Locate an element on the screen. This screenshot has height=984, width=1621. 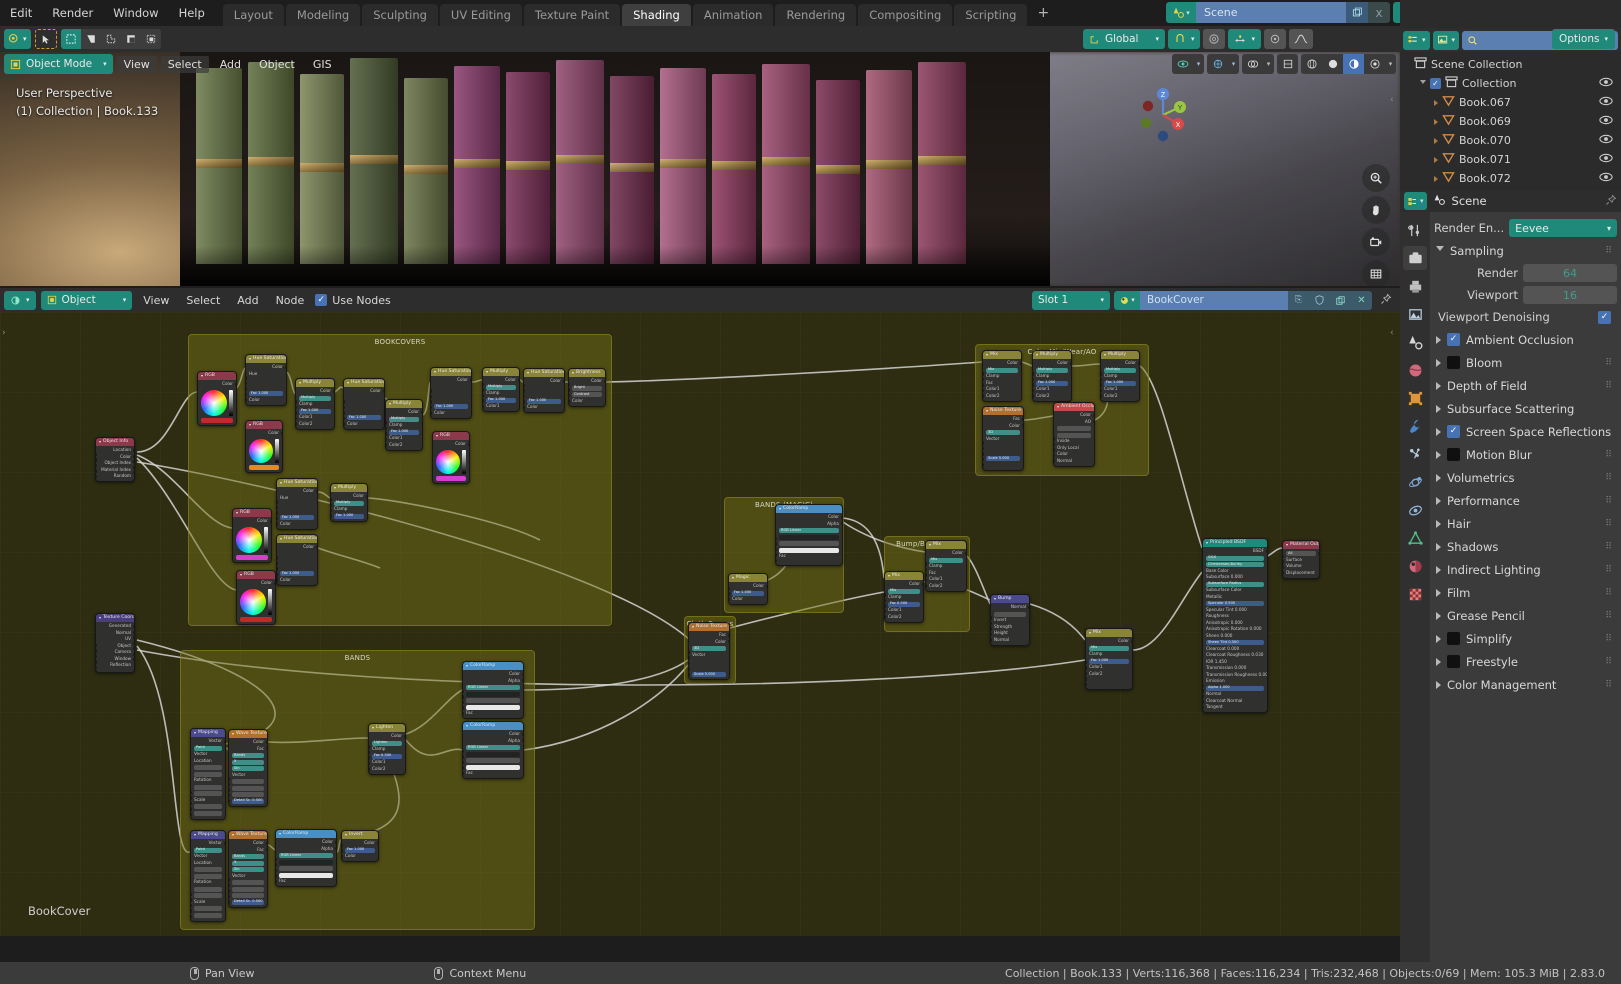
node-header: ▾ Lighten is located at coordinates (387, 728).